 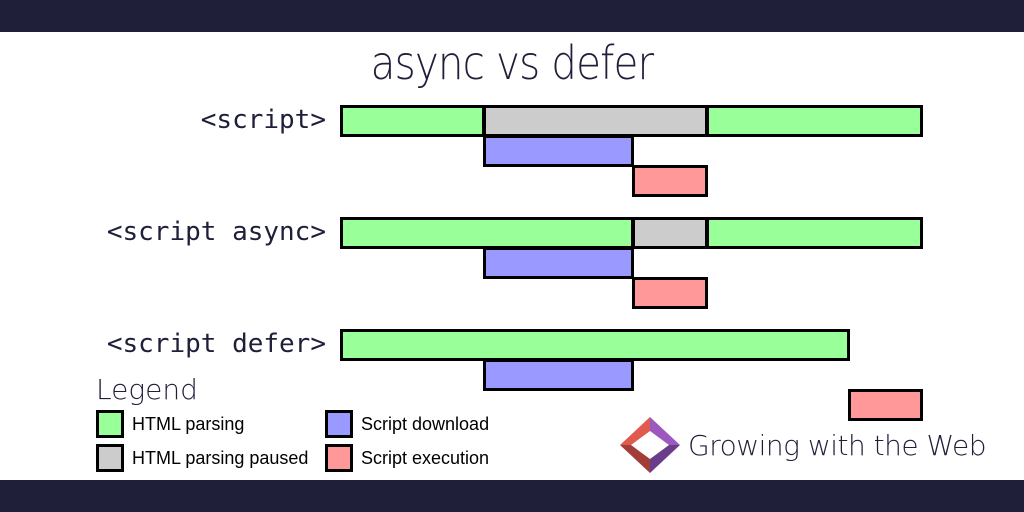 I want to click on top-band, so click(x=512, y=16).